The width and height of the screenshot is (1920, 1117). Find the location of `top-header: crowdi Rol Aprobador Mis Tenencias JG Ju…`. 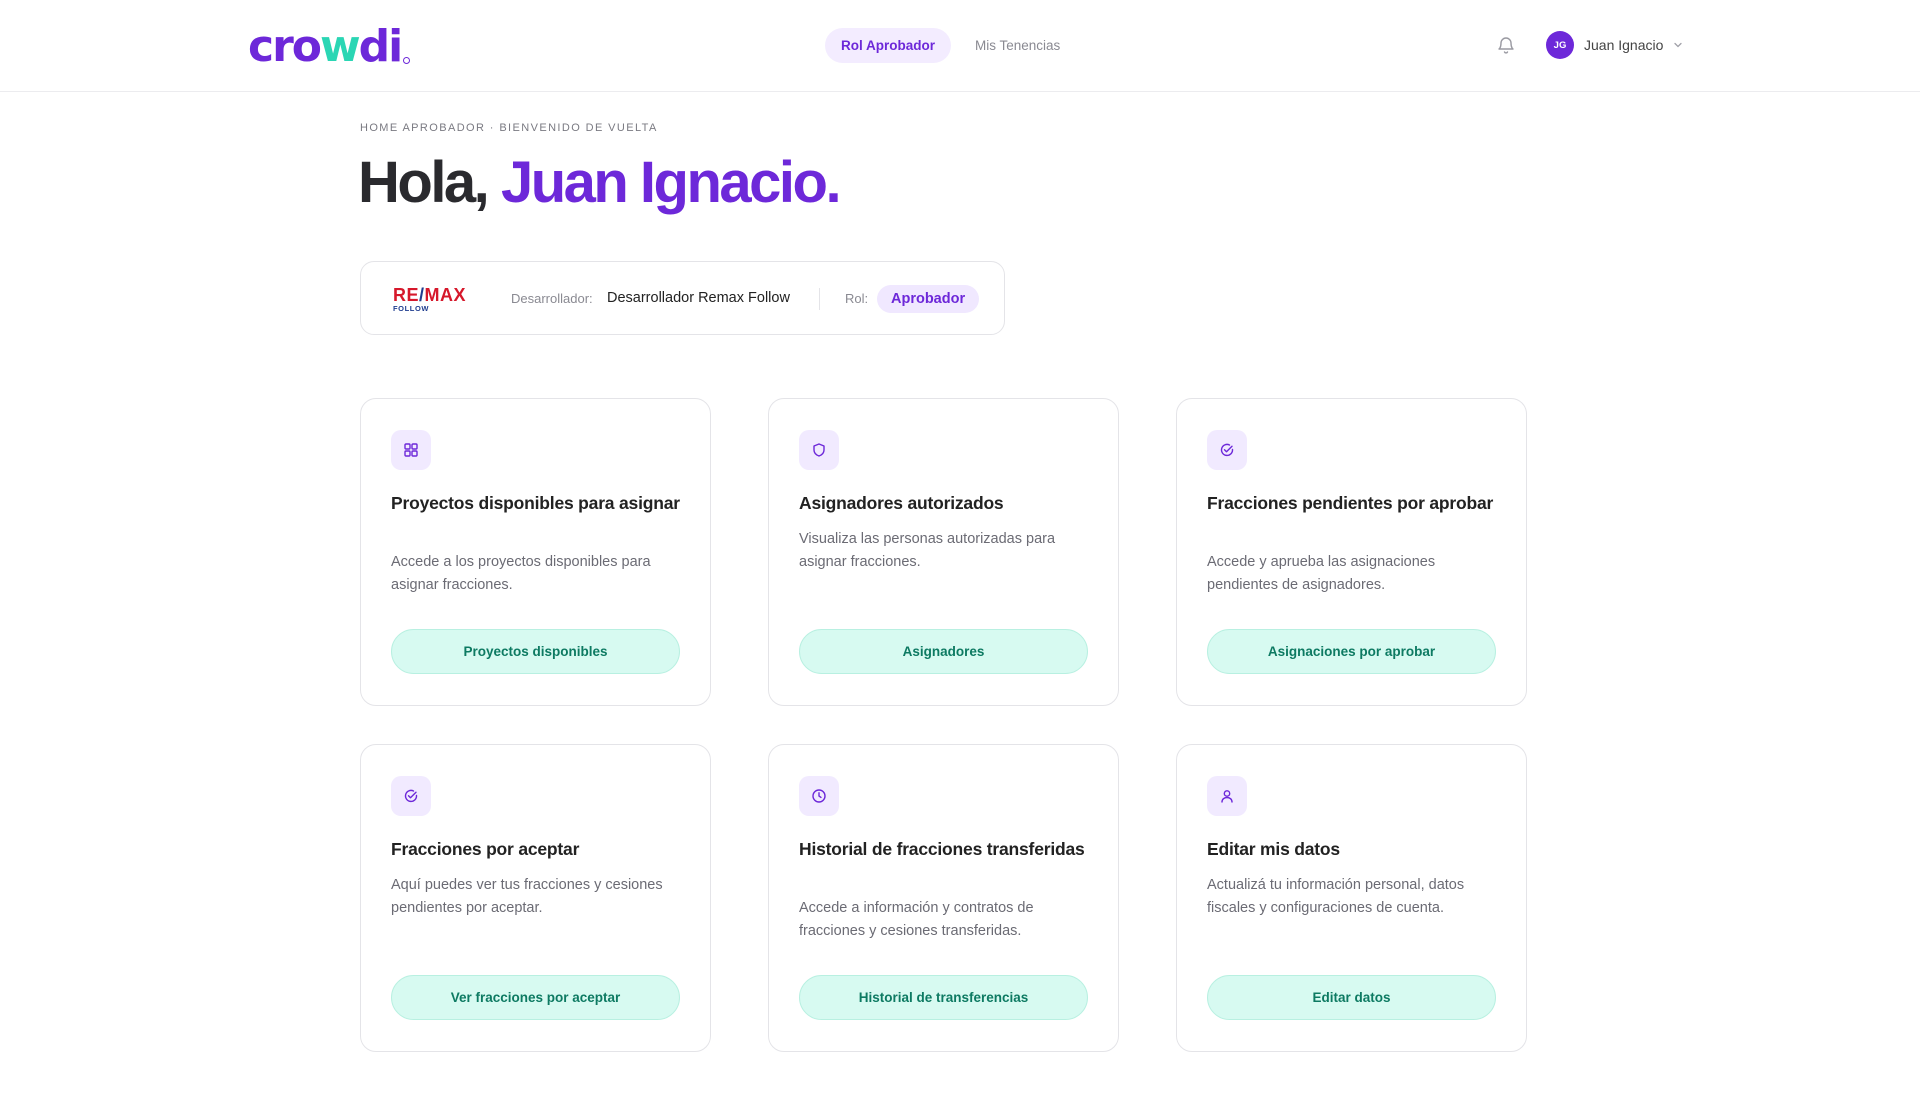

top-header: crowdi Rol Aprobador Mis Tenencias JG Ju… is located at coordinates (960, 46).